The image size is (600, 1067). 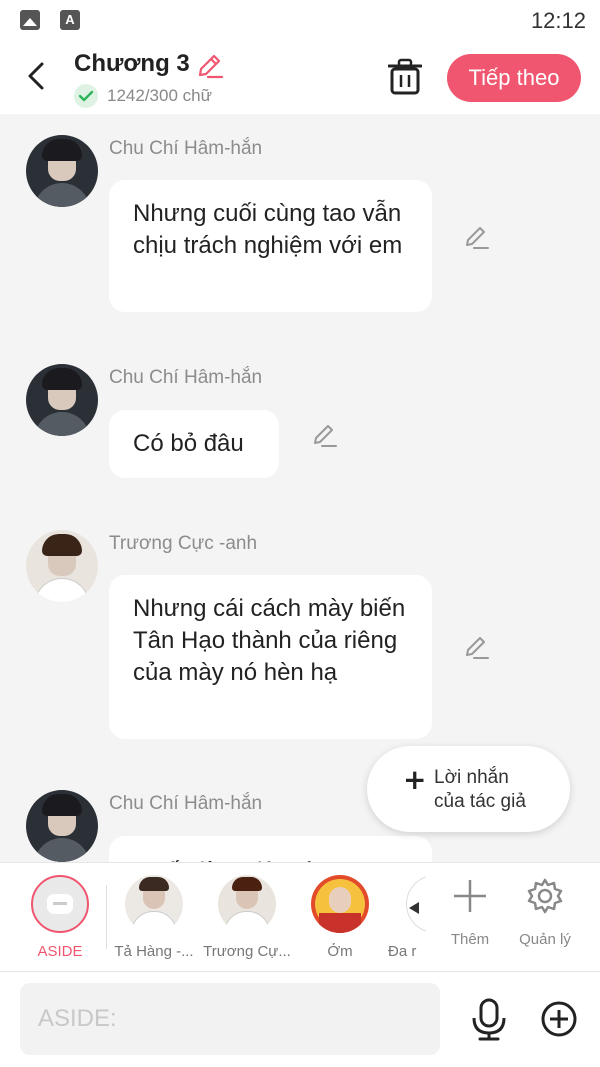 I want to click on status-bar: A 12:12, so click(x=300, y=21).